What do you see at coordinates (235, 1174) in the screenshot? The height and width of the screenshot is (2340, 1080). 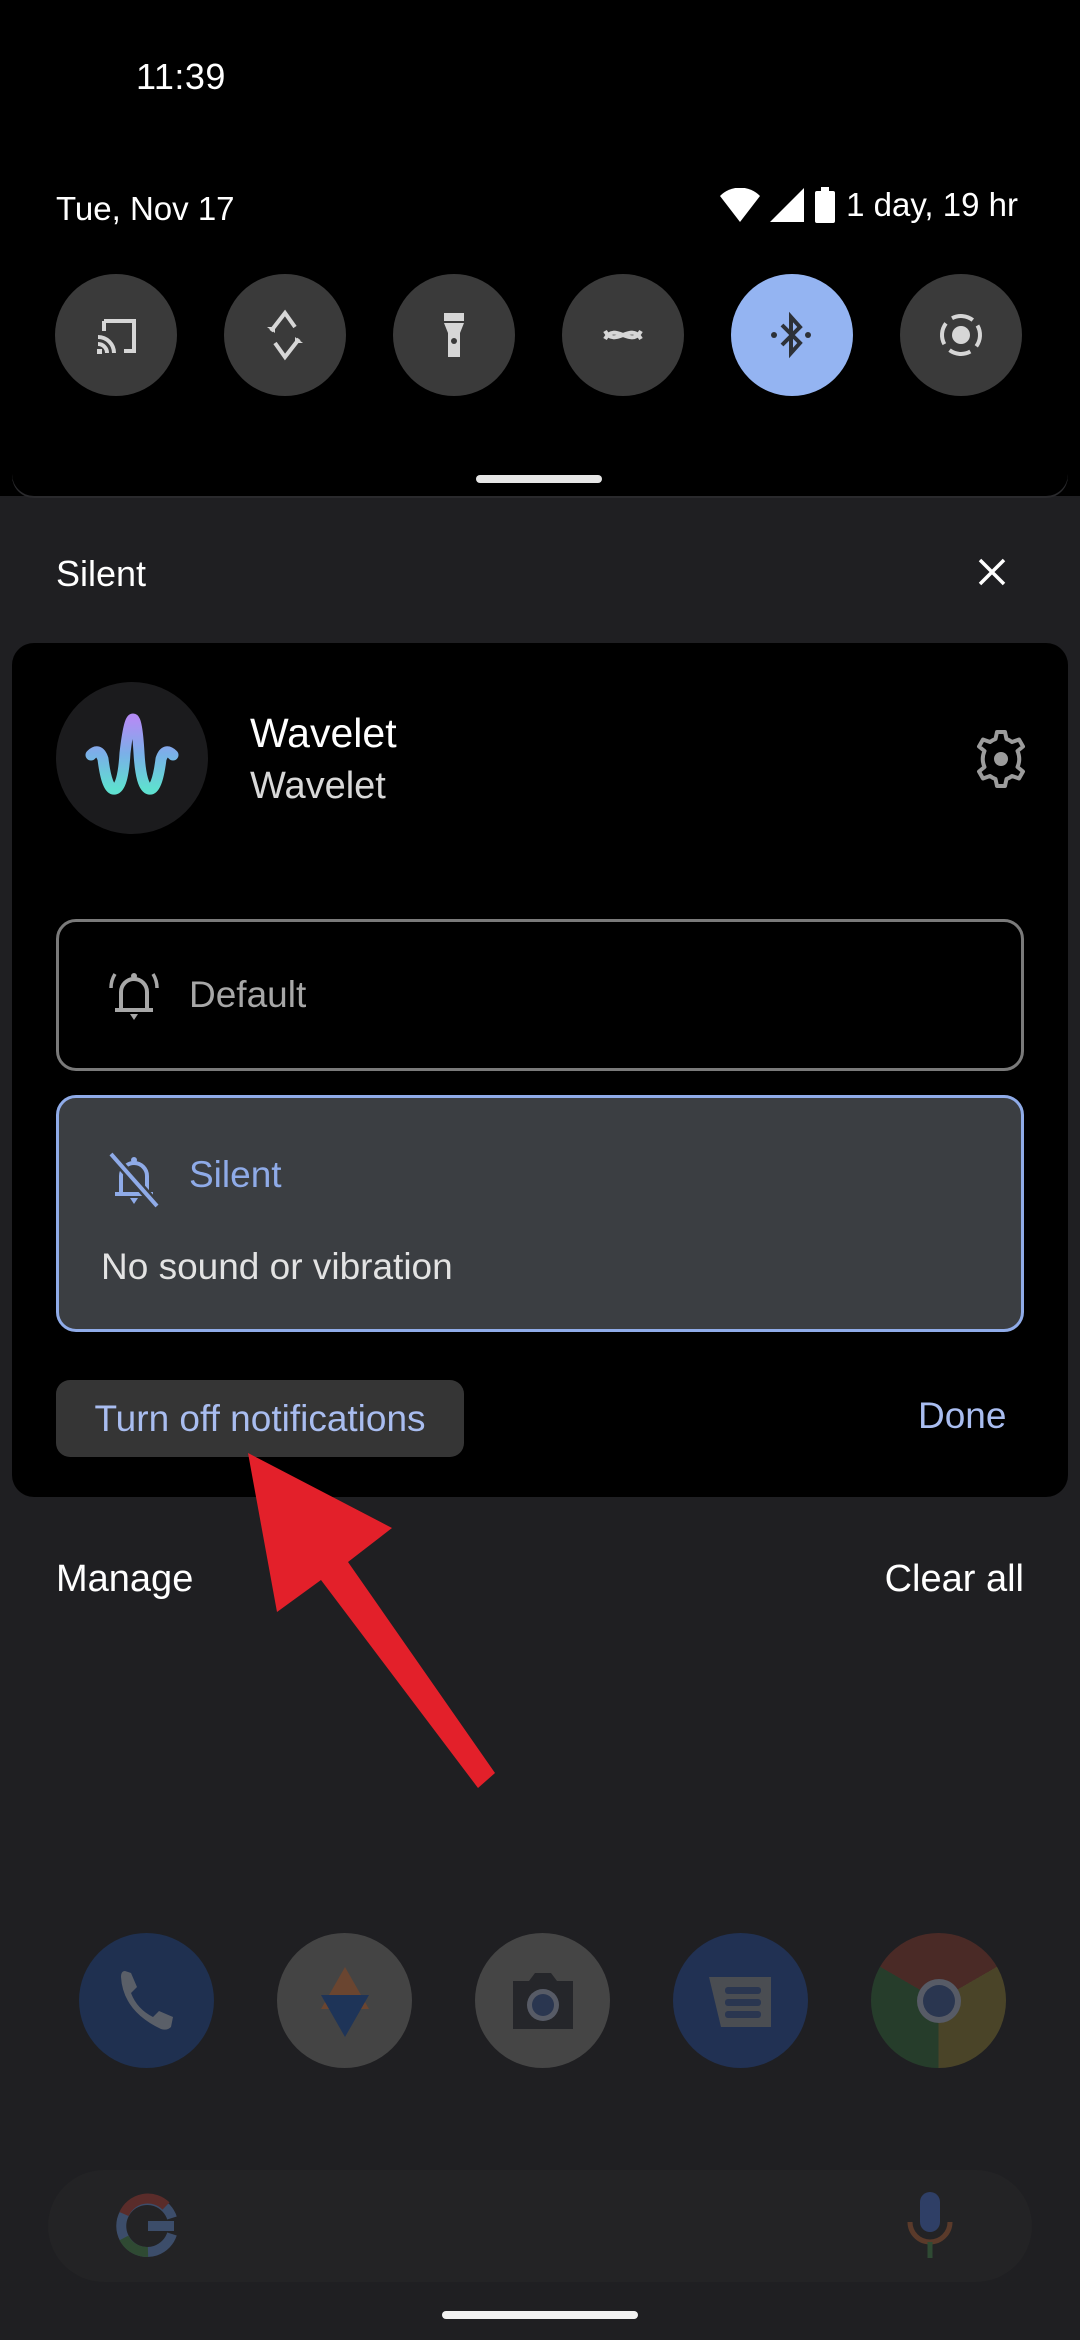 I see `option-silent-label: Silent` at bounding box center [235, 1174].